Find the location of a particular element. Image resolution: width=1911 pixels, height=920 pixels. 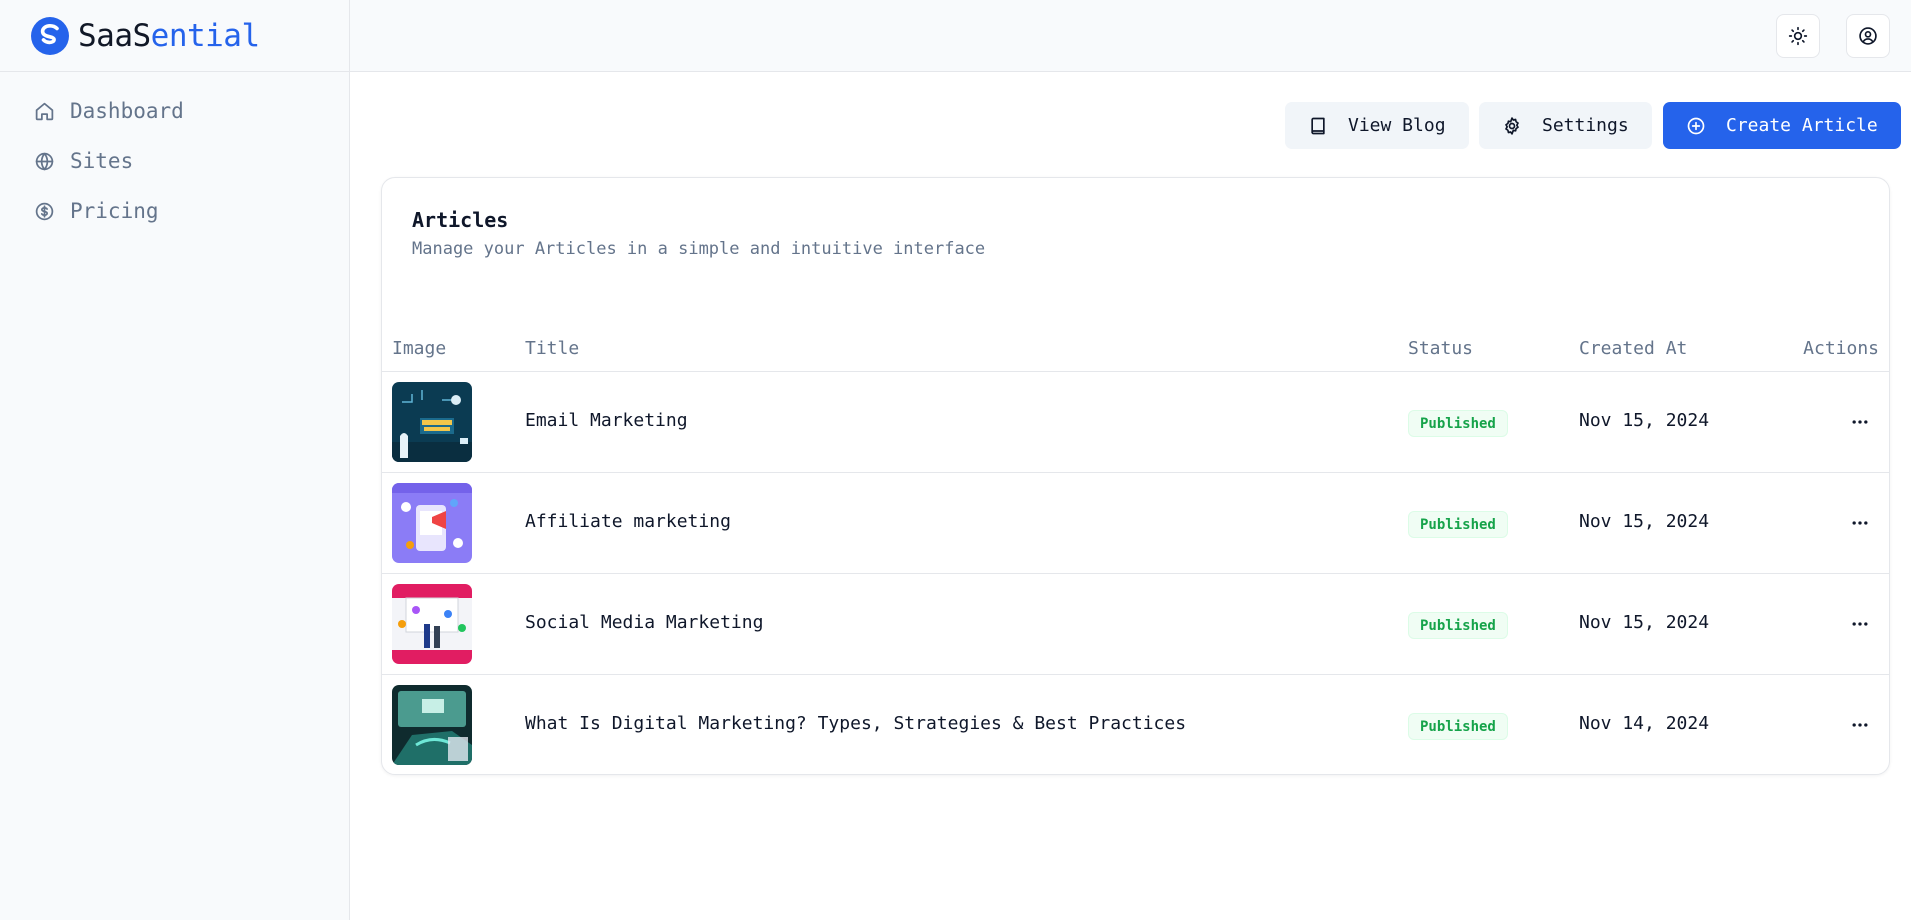

column-header-status: Status is located at coordinates (1441, 348).